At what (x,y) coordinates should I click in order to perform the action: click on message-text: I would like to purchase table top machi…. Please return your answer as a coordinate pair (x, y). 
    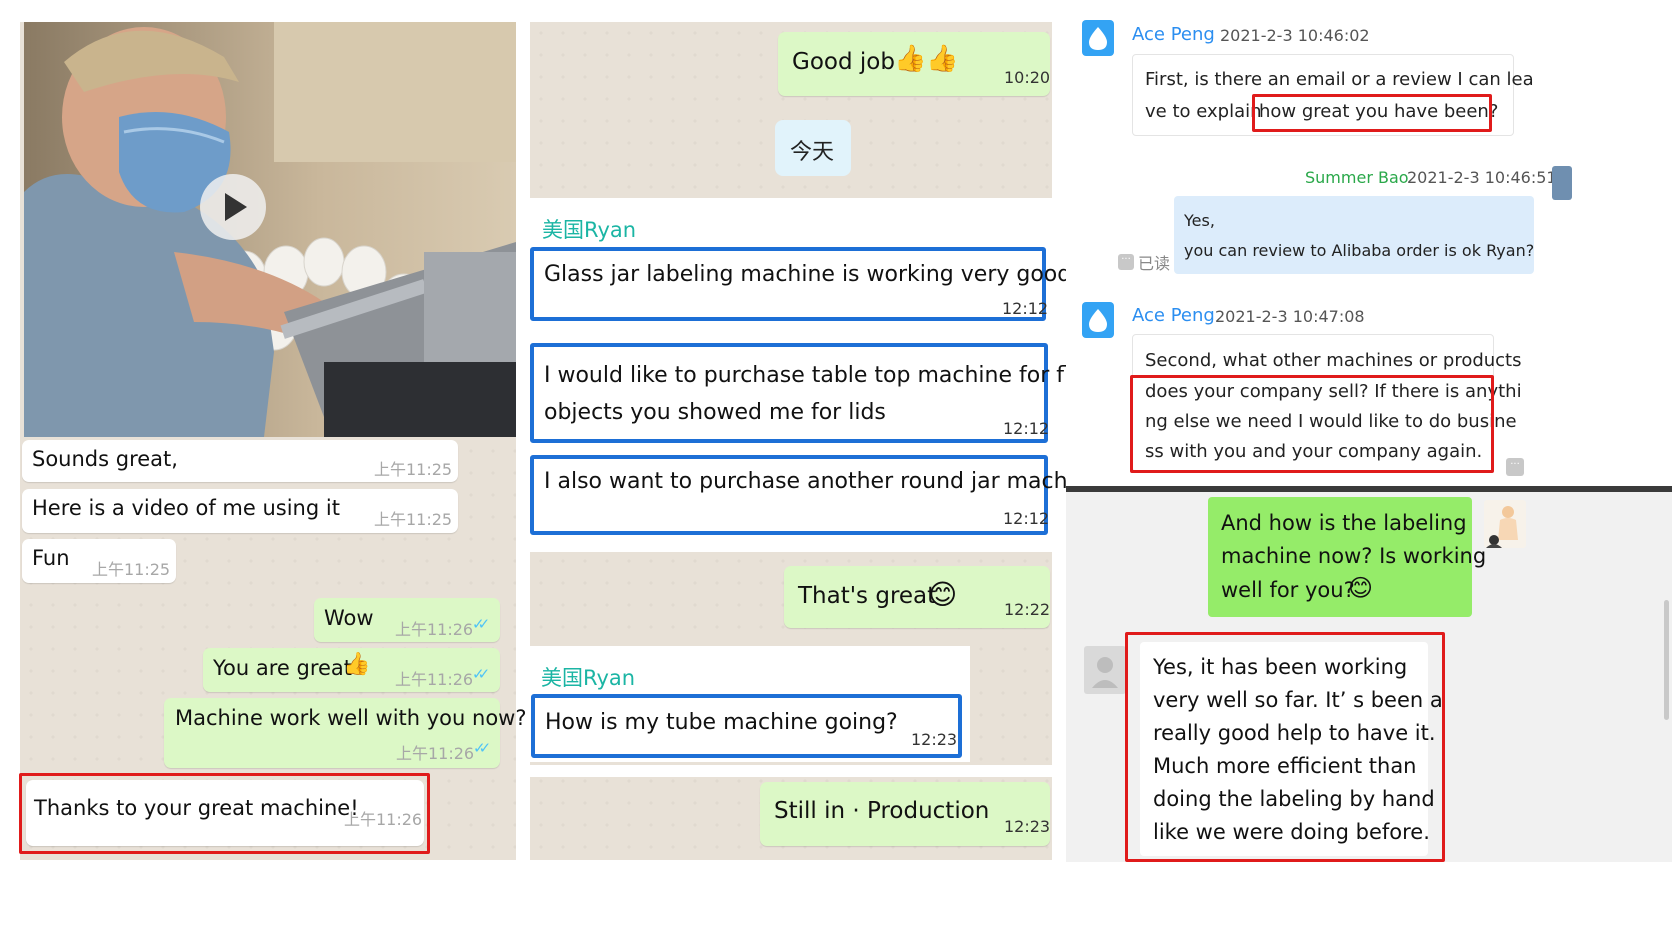
    Looking at the image, I should click on (818, 375).